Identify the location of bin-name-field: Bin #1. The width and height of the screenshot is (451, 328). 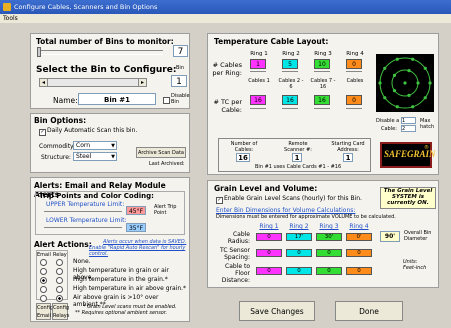
(117, 99).